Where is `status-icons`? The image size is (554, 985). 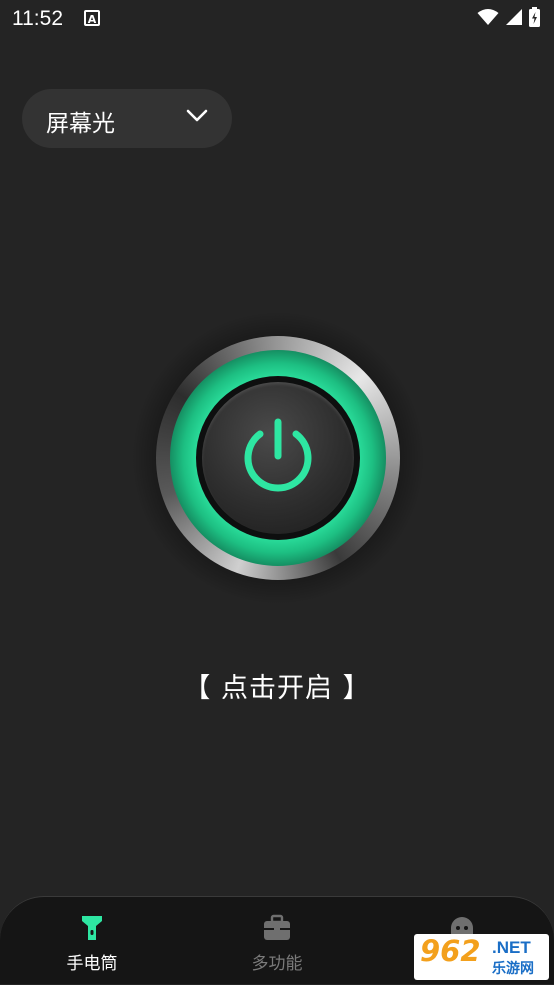 status-icons is located at coordinates (508, 17).